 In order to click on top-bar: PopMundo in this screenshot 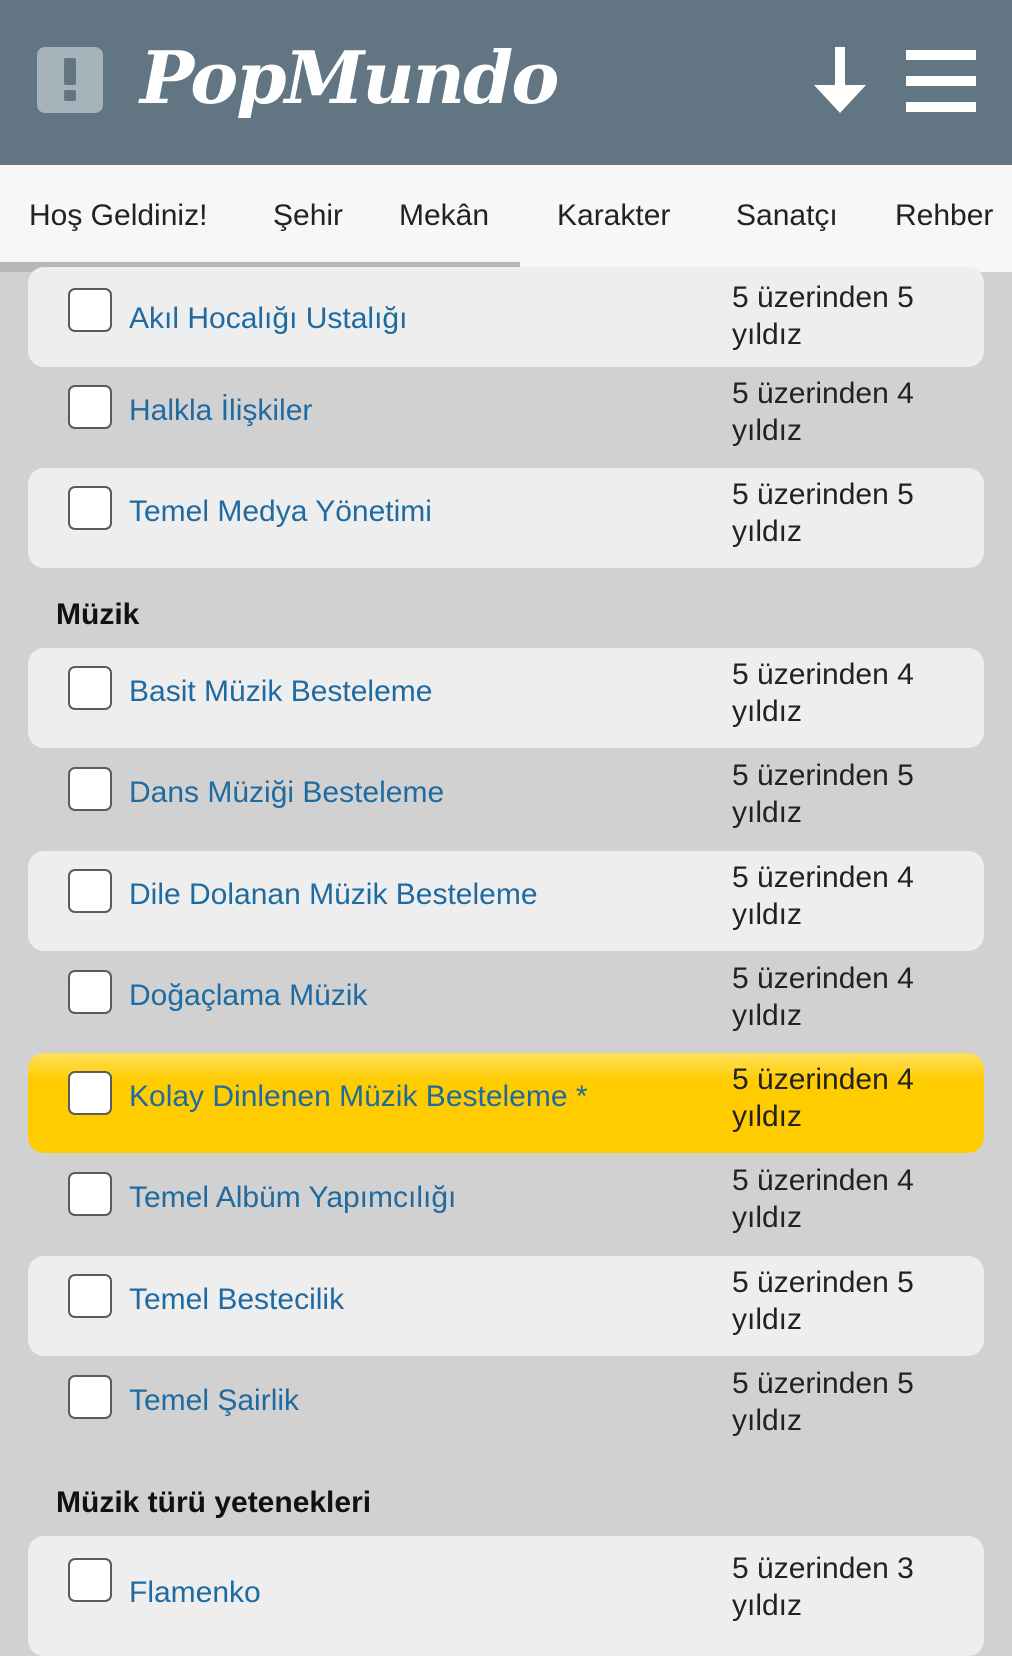, I will do `click(506, 82)`.